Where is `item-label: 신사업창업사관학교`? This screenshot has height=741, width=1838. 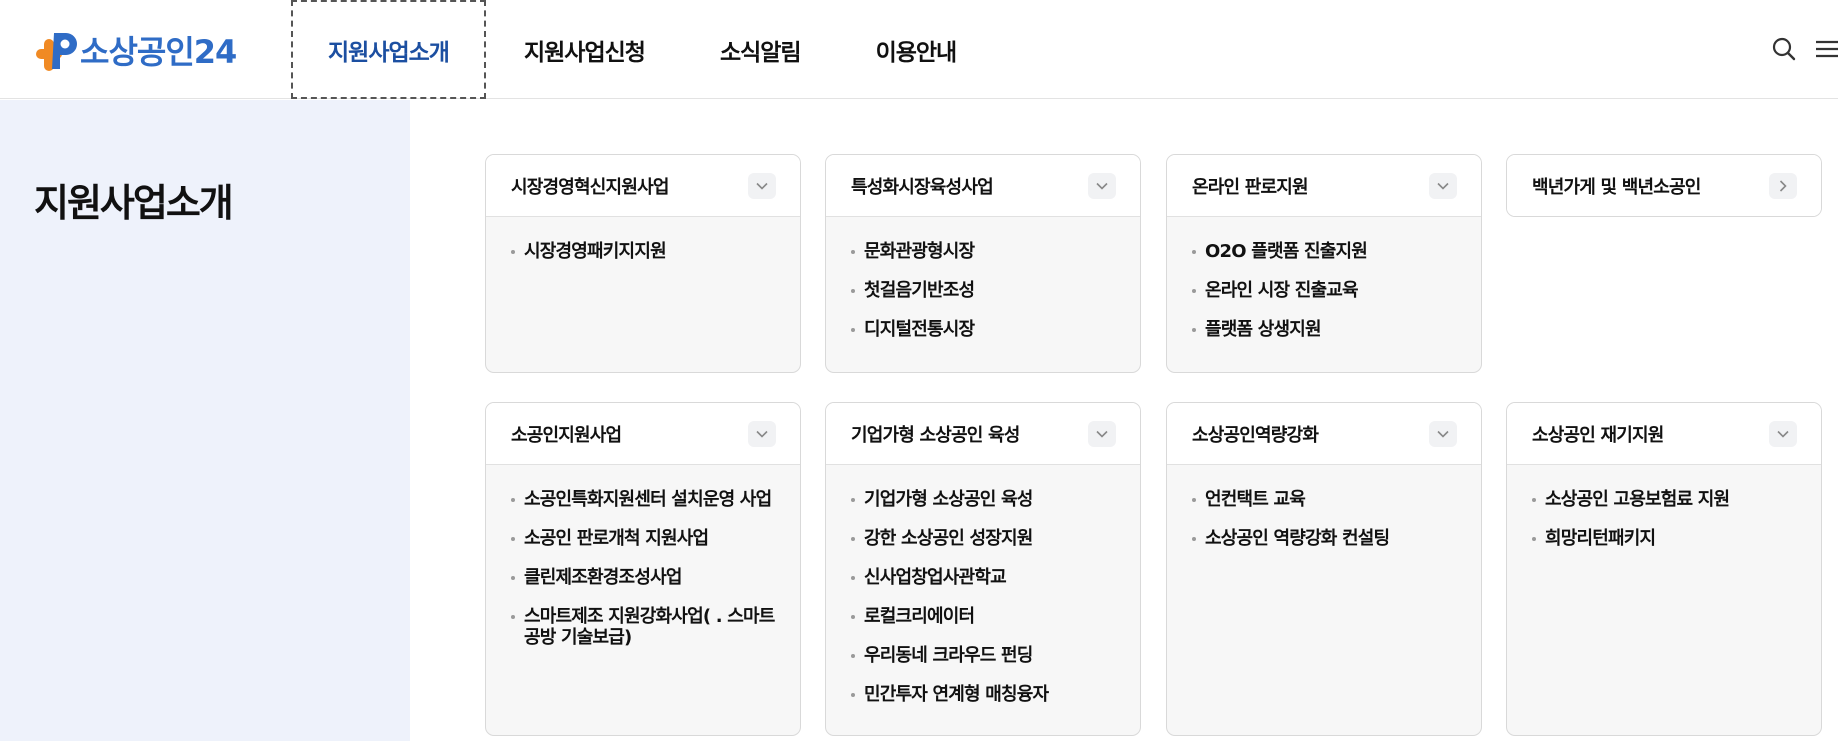
item-label: 신사업창업사관학교 is located at coordinates (935, 577).